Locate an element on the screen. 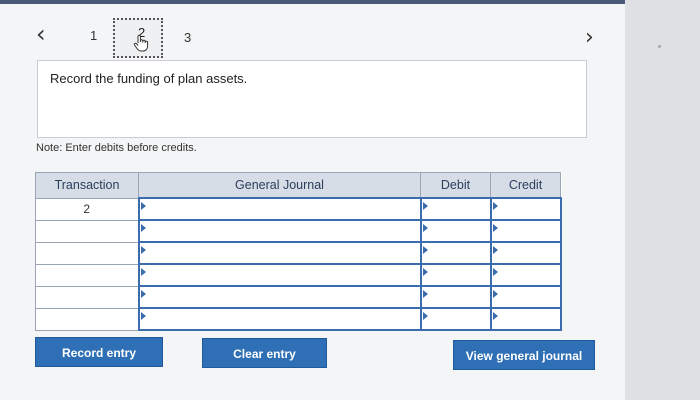 The height and width of the screenshot is (400, 700). step-navigation: ‹ 1 2 3 › is located at coordinates (312, 38).